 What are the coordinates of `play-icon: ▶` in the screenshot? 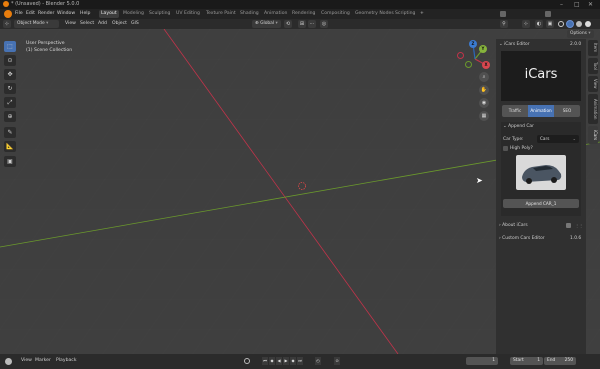 It's located at (286, 361).